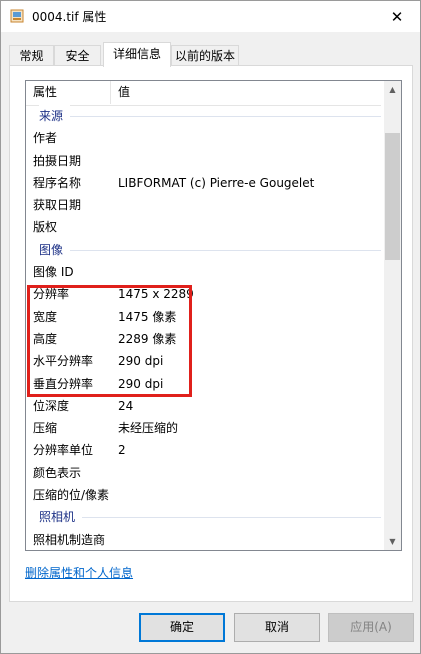 The image size is (421, 654). I want to click on property-row: 高度 2289 像素, so click(203, 339).